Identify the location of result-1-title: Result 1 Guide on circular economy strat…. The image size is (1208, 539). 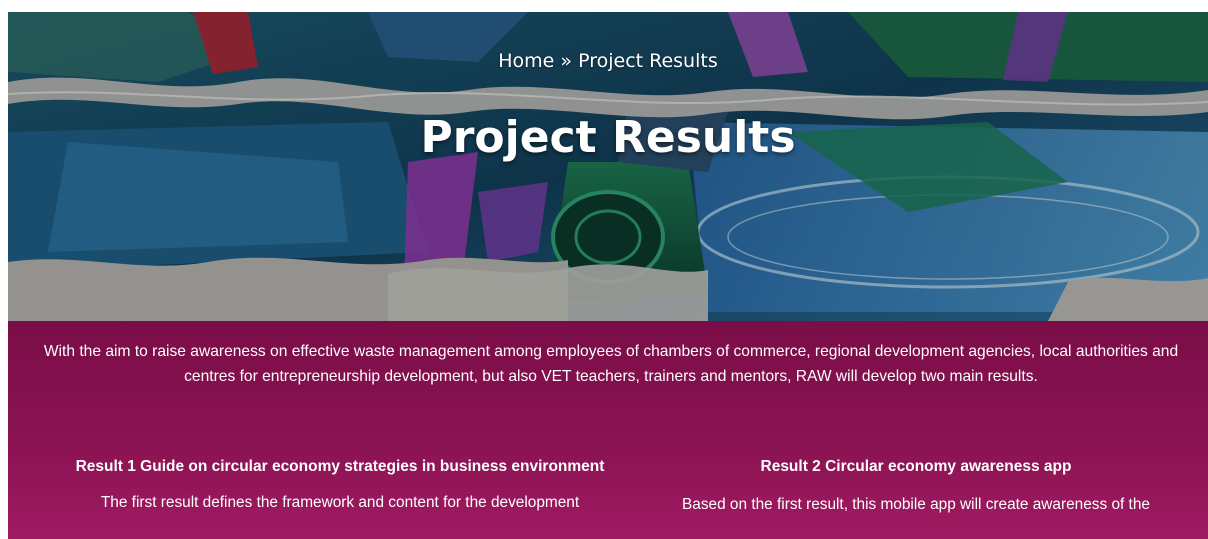
(340, 466).